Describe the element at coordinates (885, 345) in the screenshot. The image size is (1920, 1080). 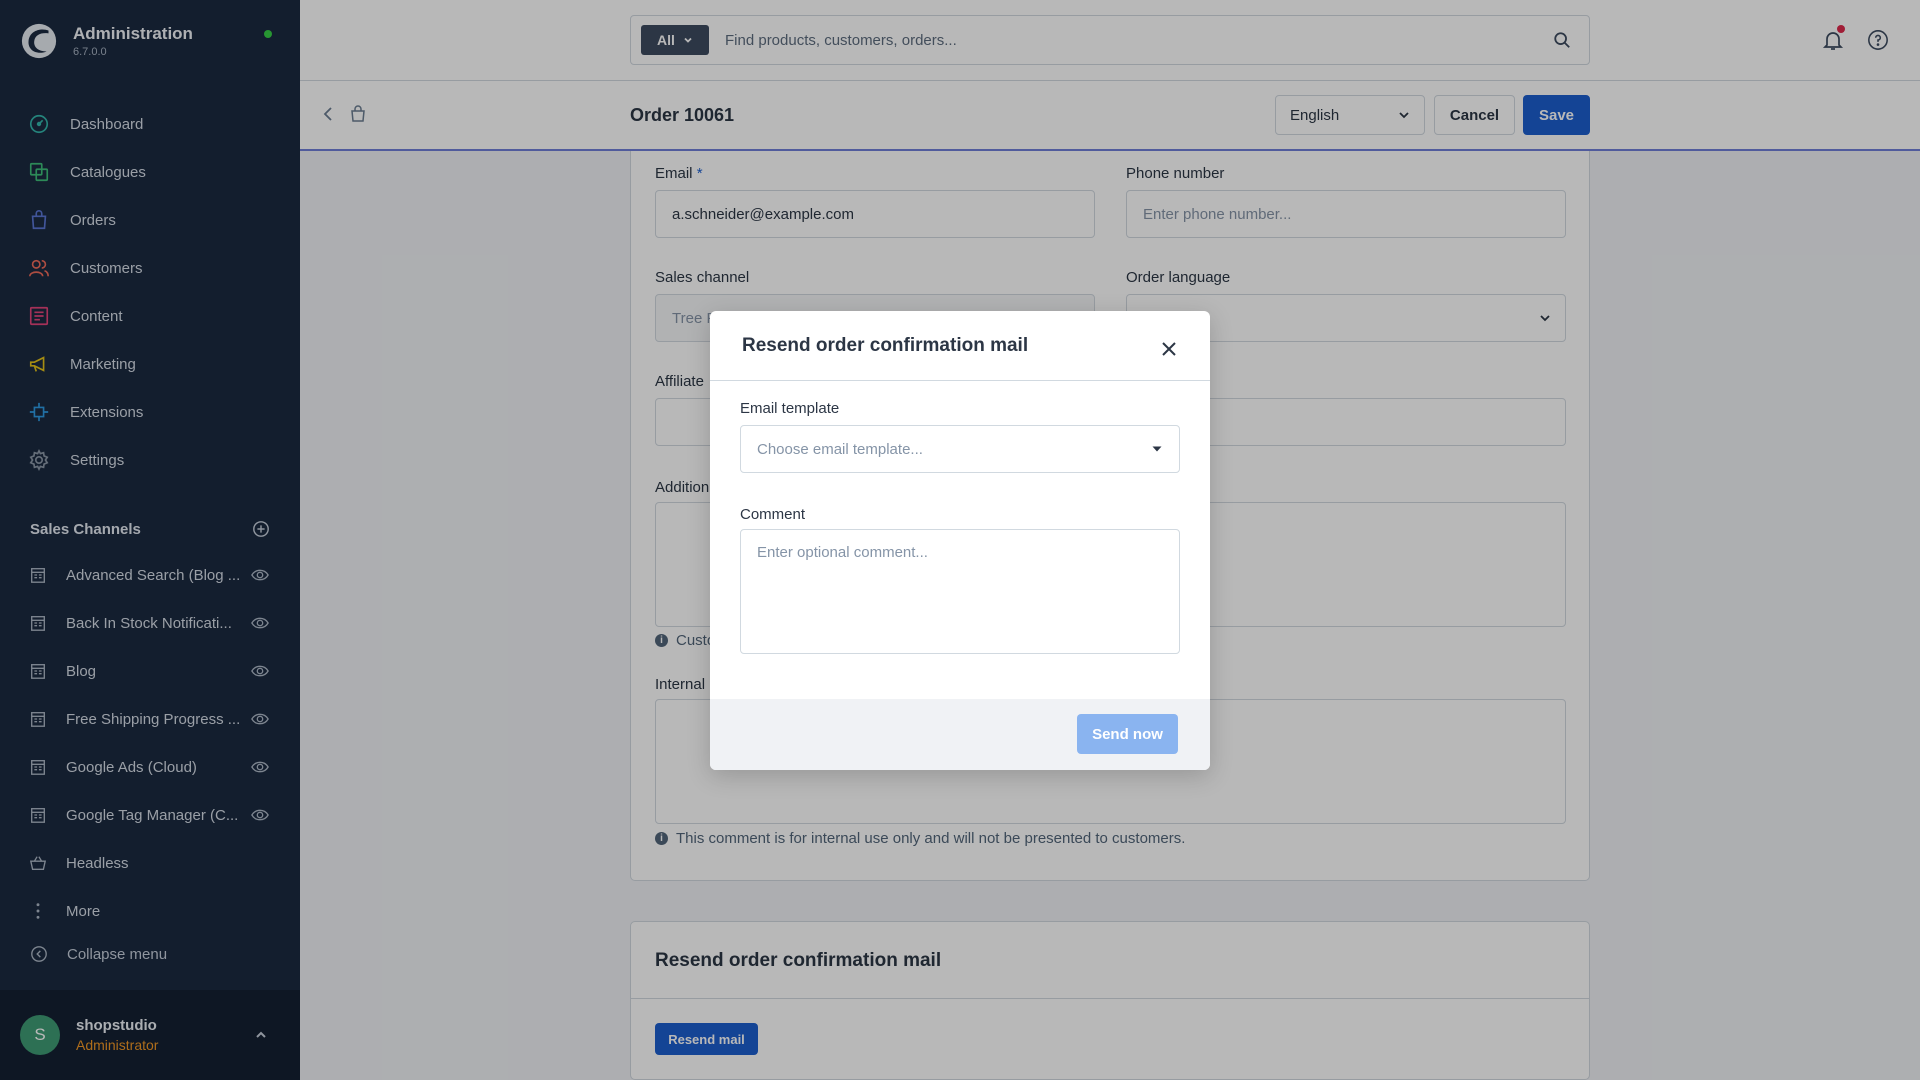
I see `modal-title: Resend order confirmation mail` at that location.